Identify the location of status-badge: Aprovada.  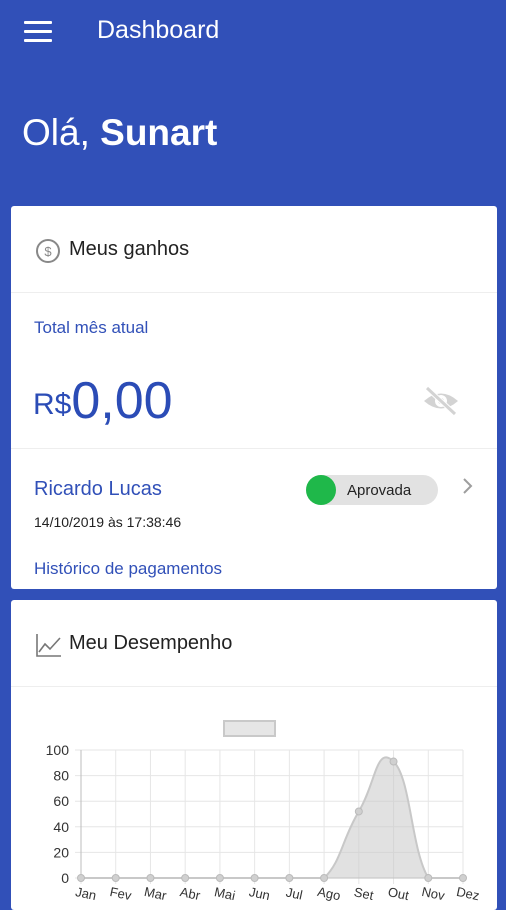
(372, 490).